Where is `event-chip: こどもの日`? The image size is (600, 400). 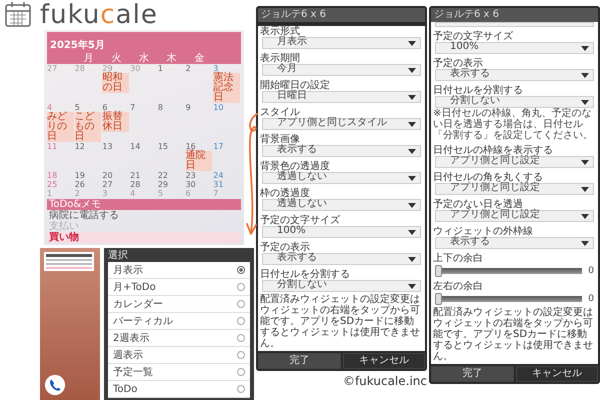 event-chip: こどもの日 is located at coordinates (88, 127).